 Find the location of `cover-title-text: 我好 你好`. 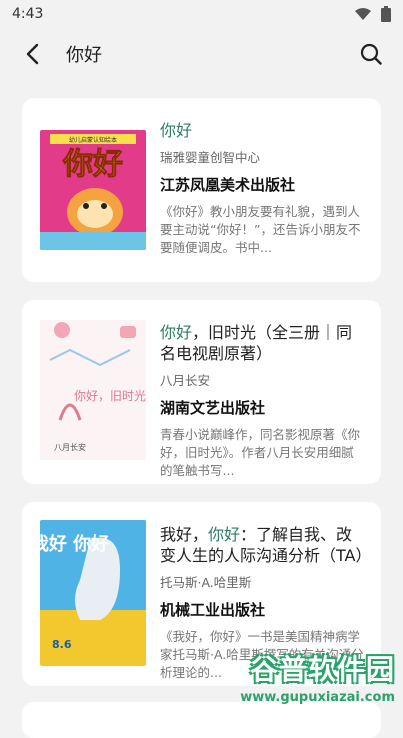

cover-title-text: 我好 你好 is located at coordinates (74, 544).